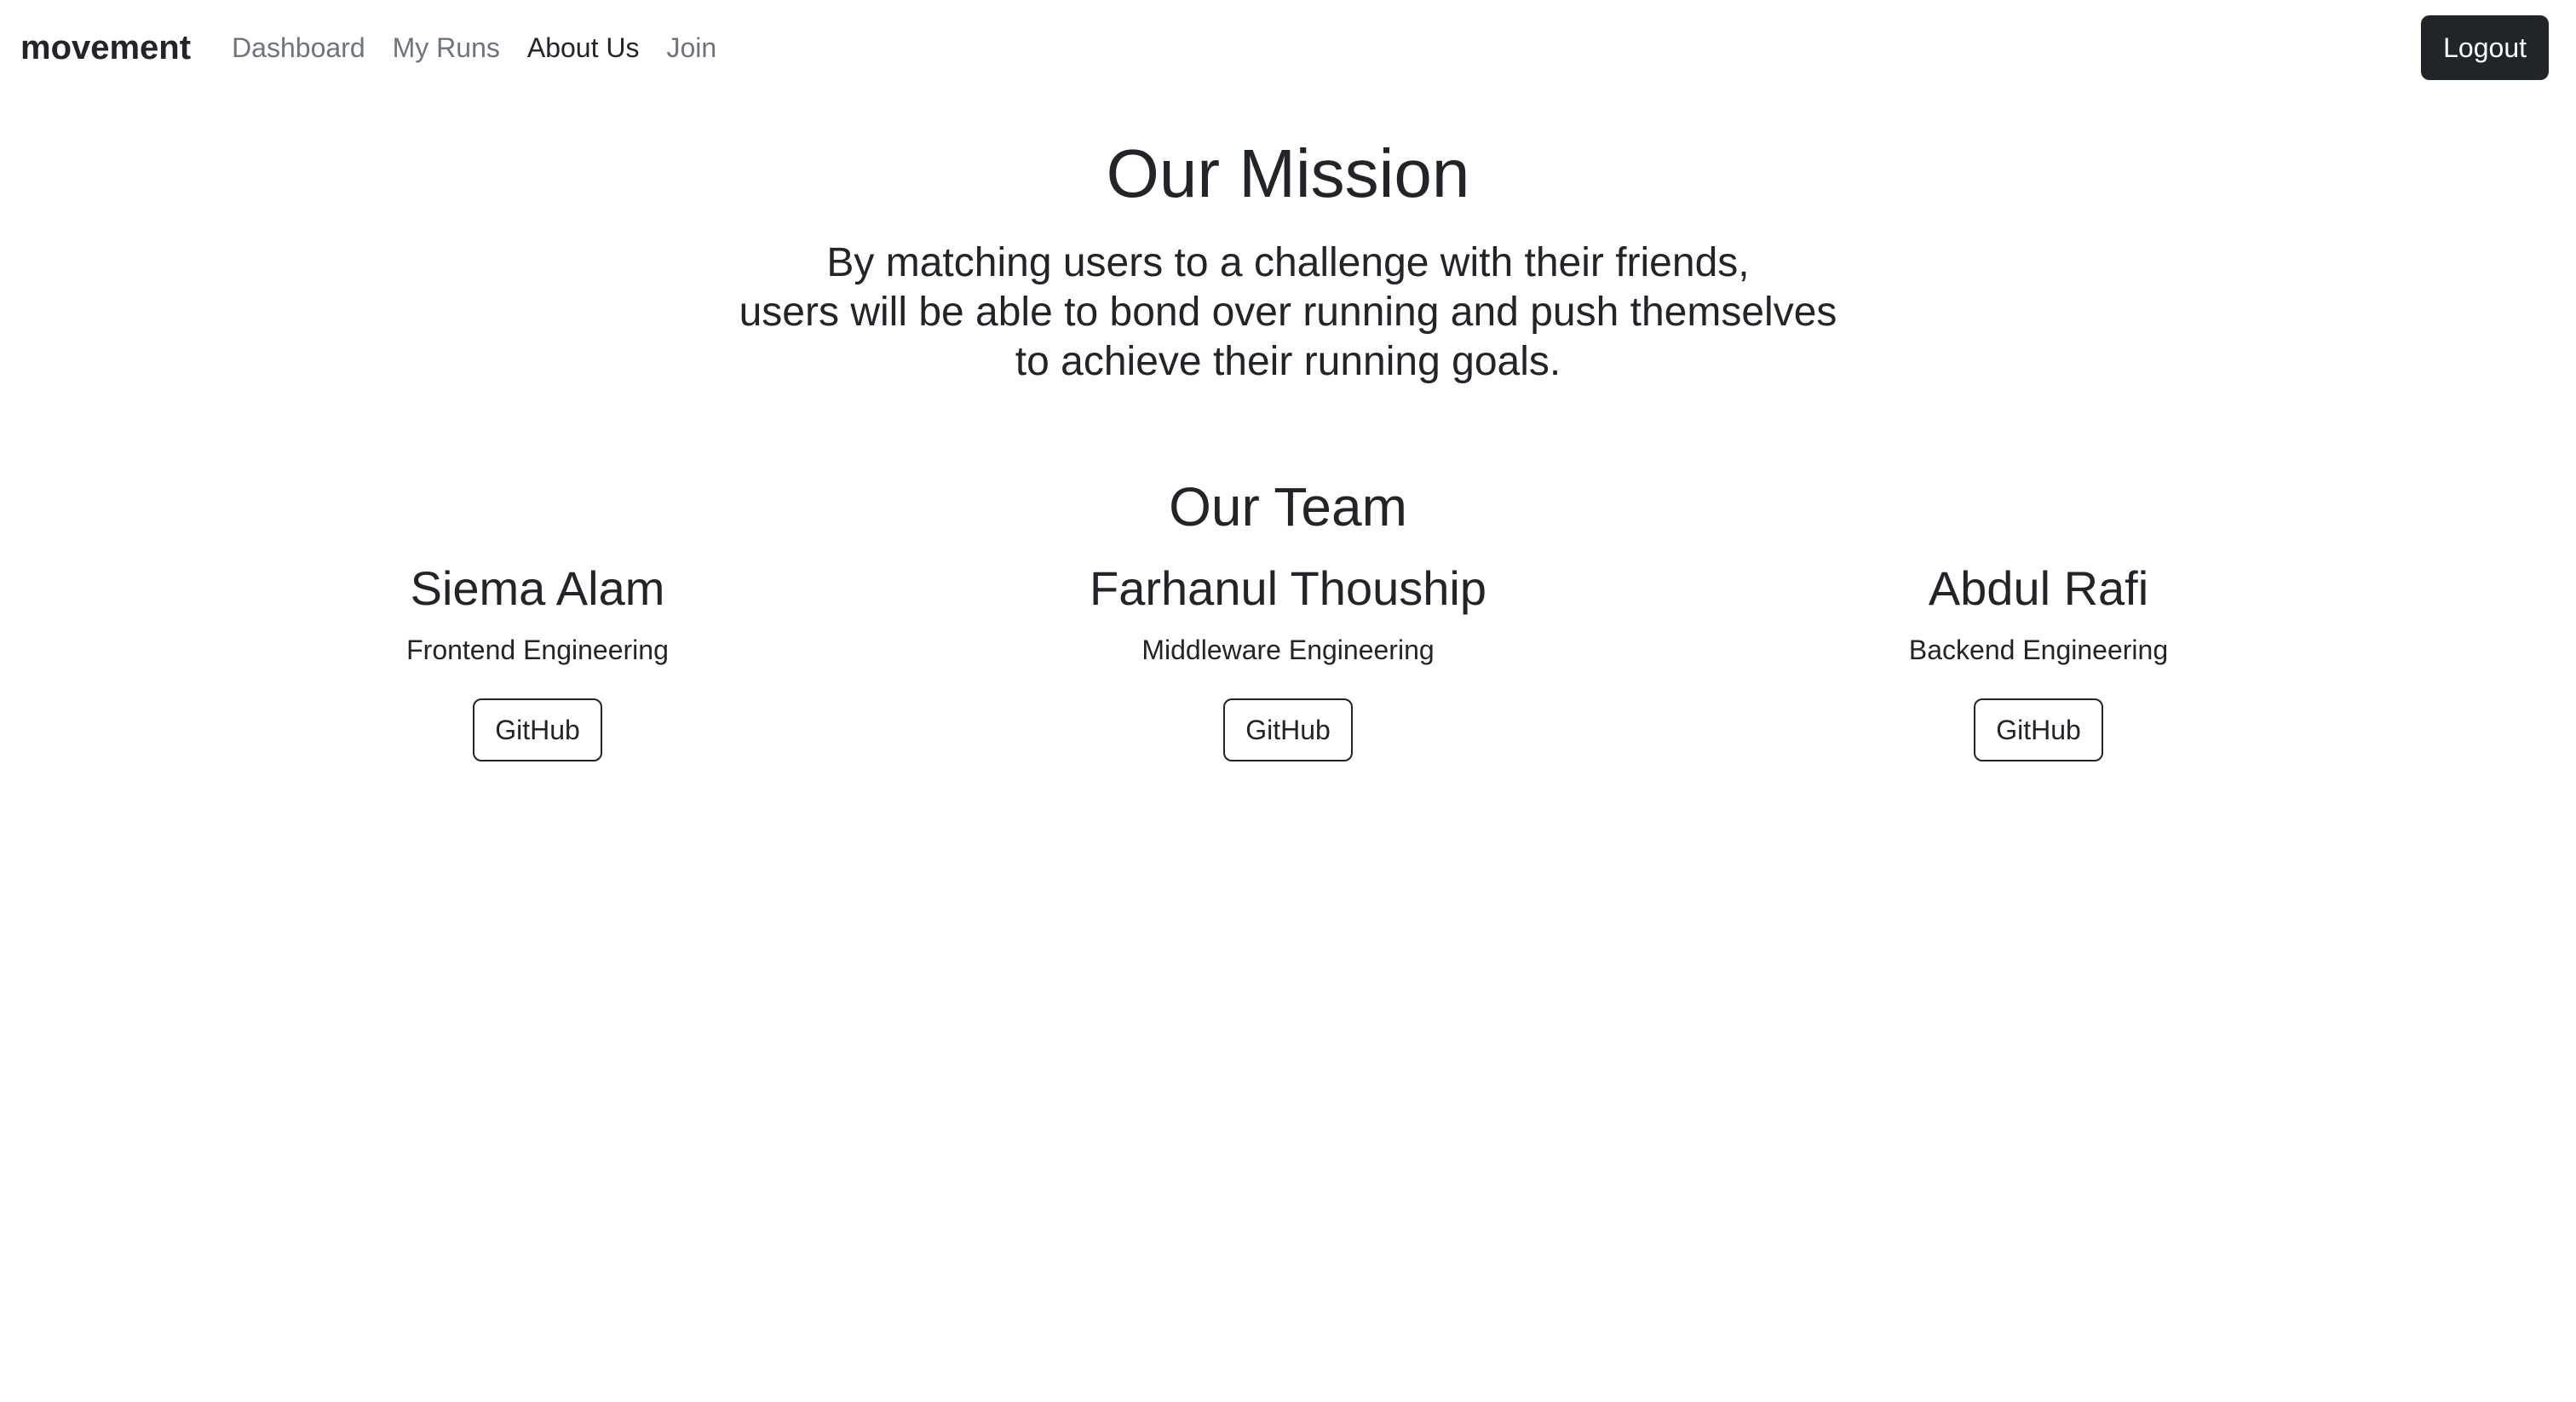 The image size is (2576, 1402). What do you see at coordinates (1288, 649) in the screenshot?
I see `member-role: Middleware Engineering` at bounding box center [1288, 649].